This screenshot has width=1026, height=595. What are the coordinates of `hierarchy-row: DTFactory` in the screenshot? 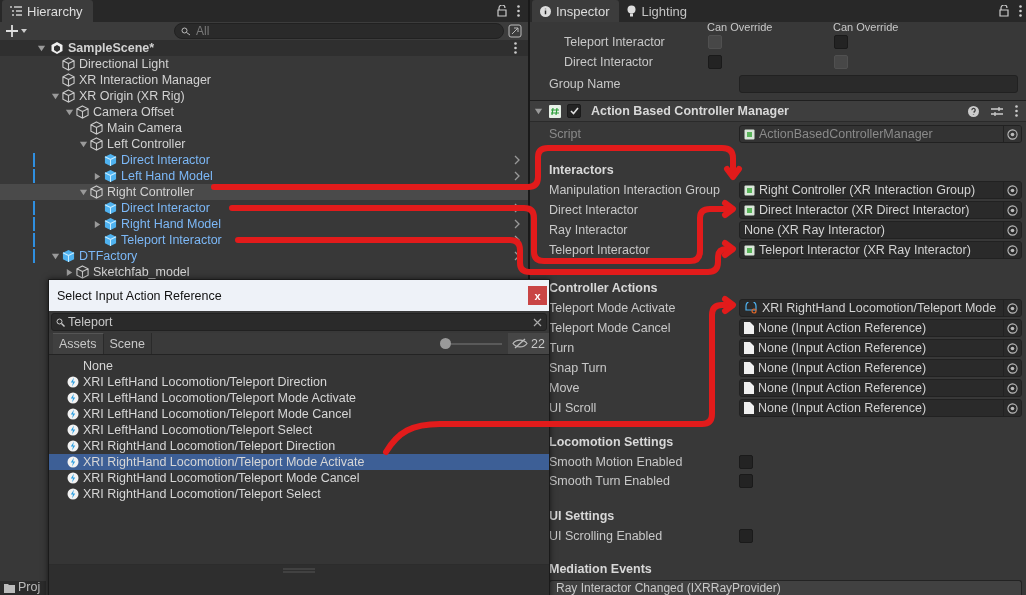 It's located at (264, 256).